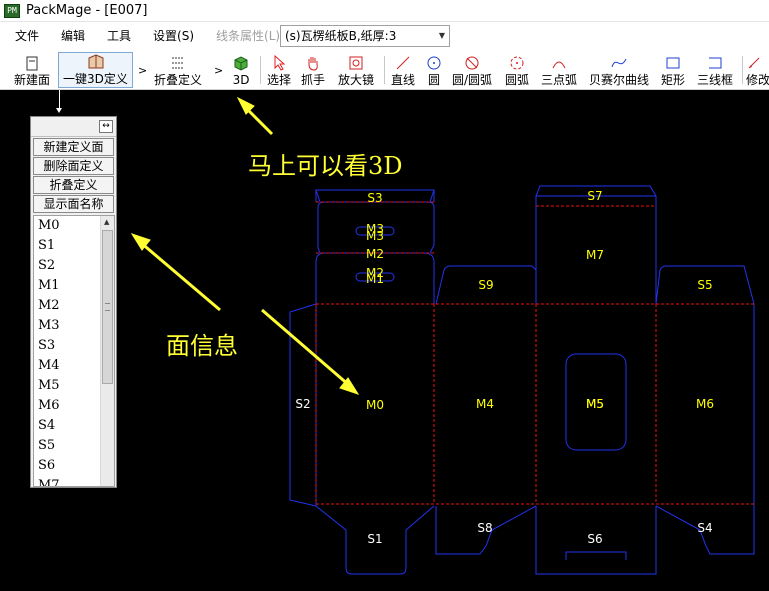 The width and height of the screenshot is (769, 591). I want to click on face-label-s7: S7, so click(595, 196).